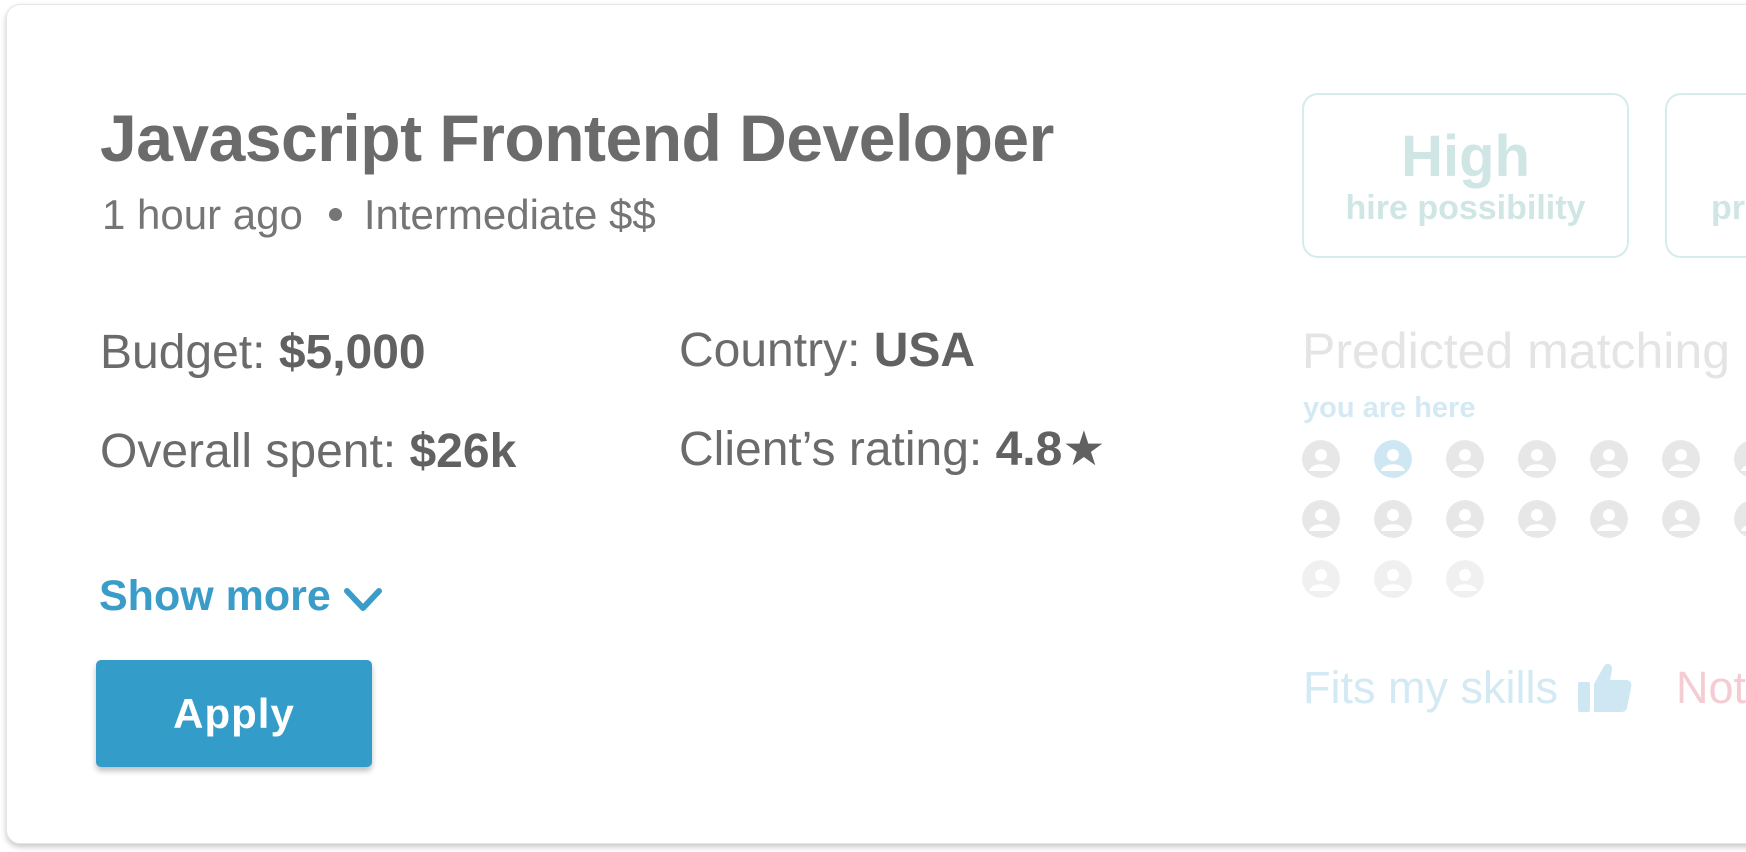  Describe the element at coordinates (362, 599) in the screenshot. I see `chevron-down-icon` at that location.